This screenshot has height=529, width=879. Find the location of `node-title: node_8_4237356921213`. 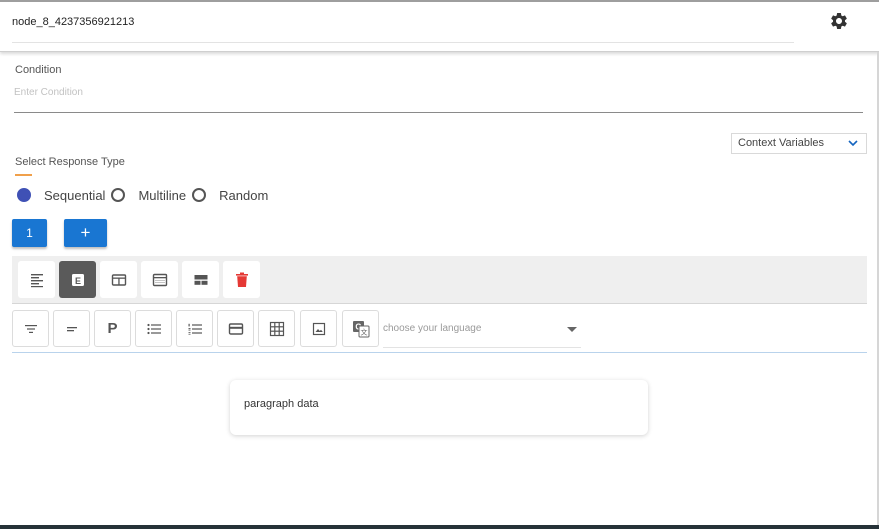

node-title: node_8_4237356921213 is located at coordinates (73, 22).